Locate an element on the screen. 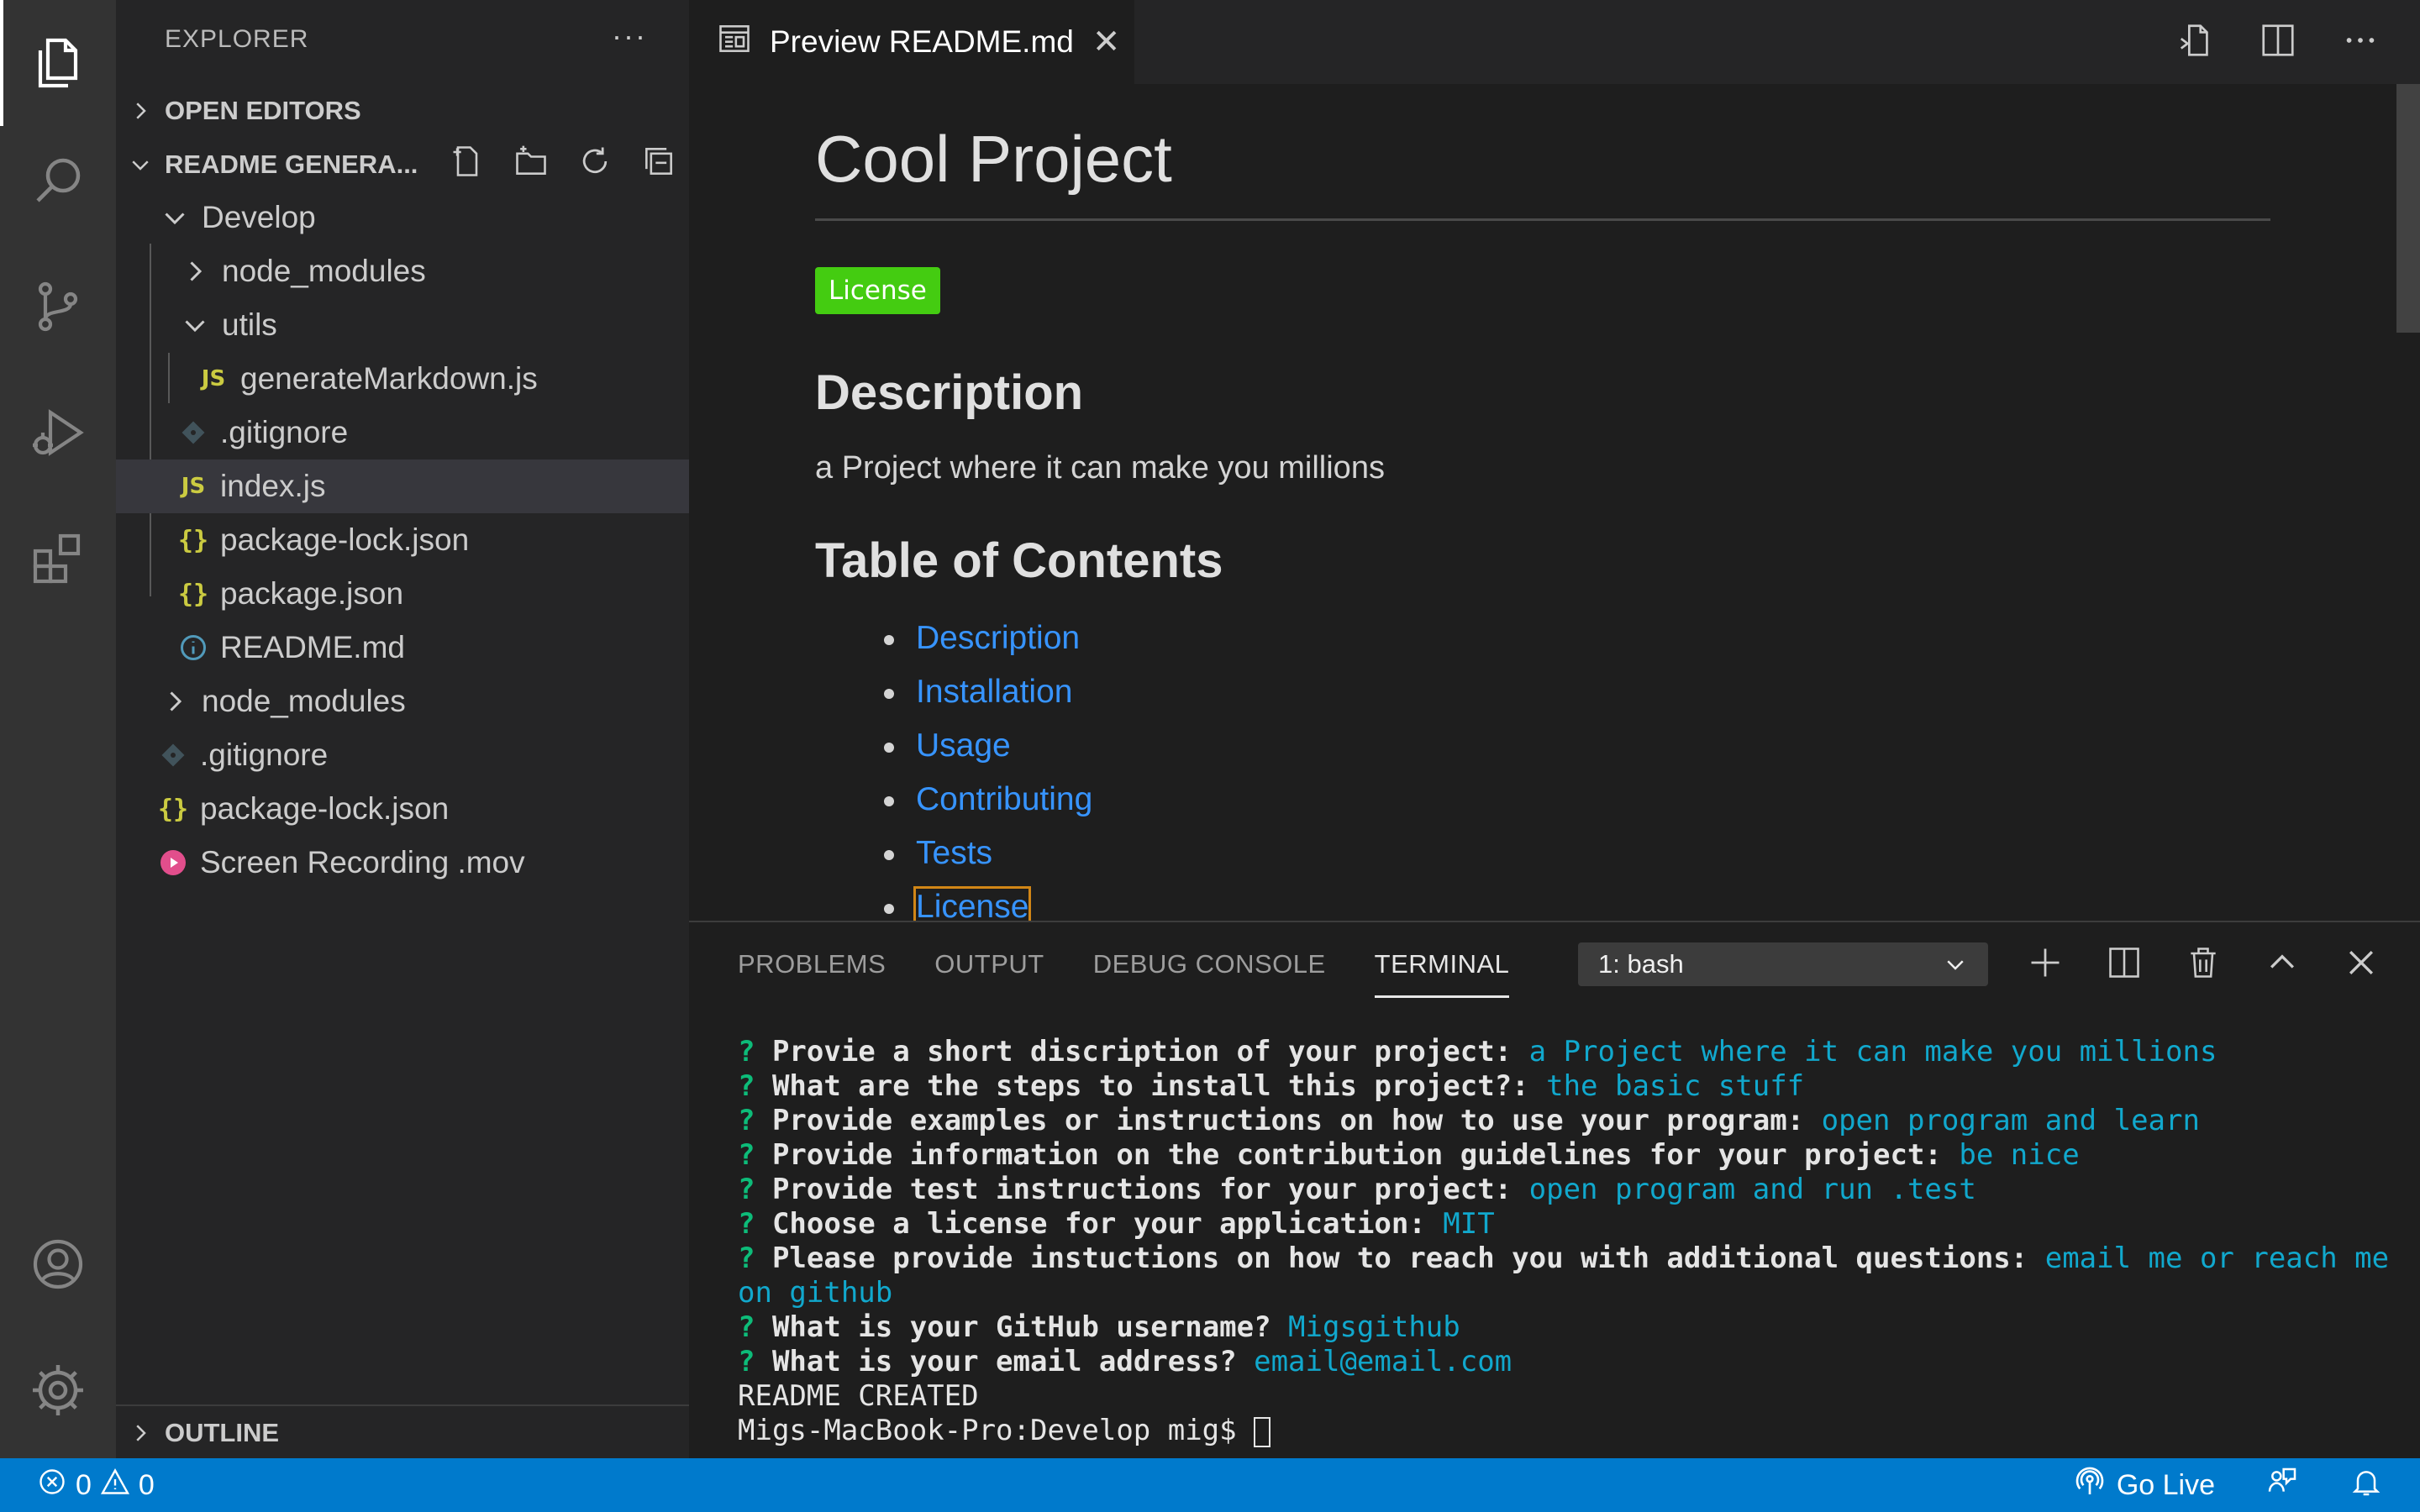 The image size is (2420, 1512). close-panel-icon is located at coordinates (2361, 964).